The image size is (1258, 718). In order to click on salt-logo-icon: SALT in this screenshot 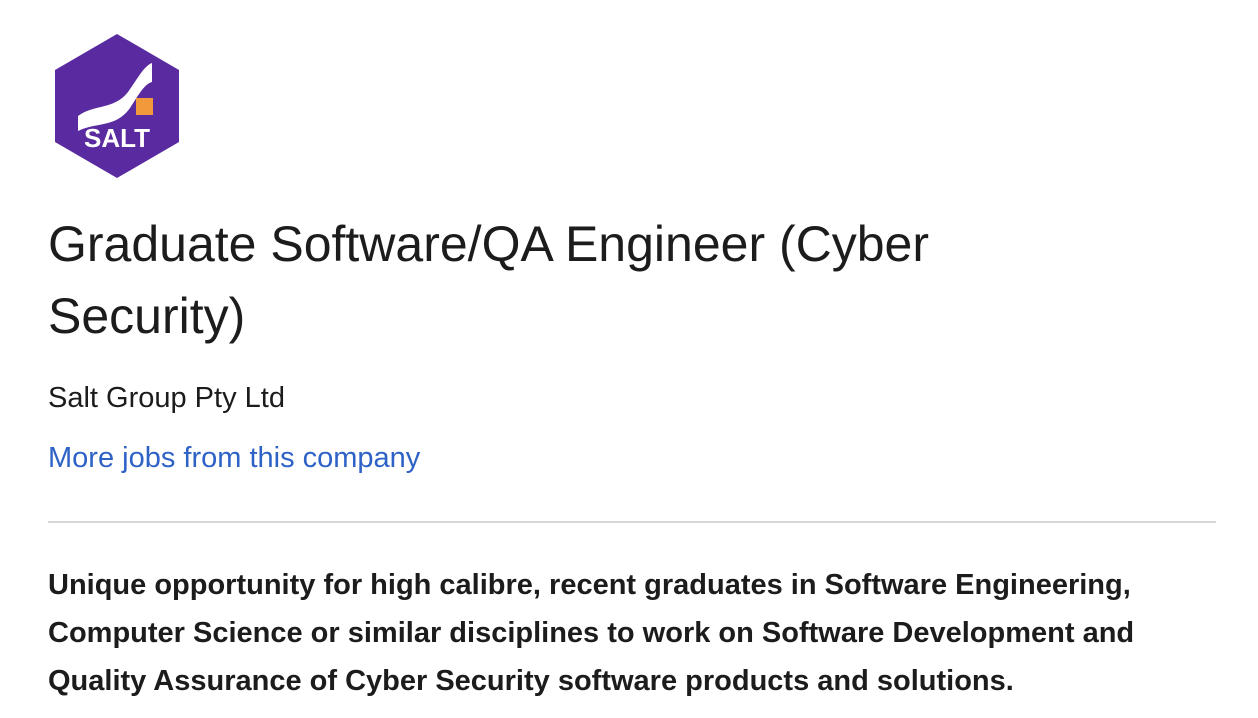, I will do `click(117, 106)`.